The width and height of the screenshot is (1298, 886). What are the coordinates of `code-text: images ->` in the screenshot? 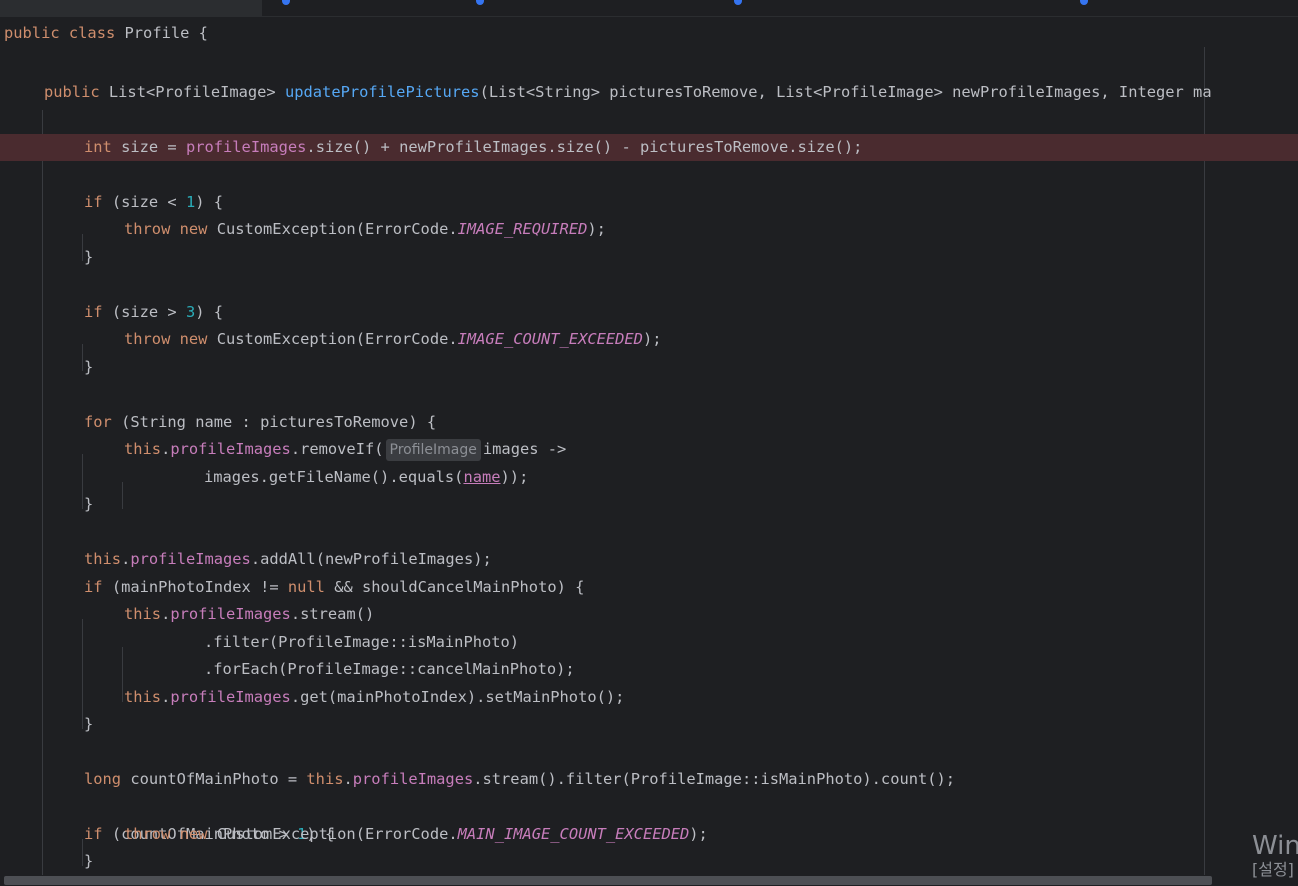 It's located at (524, 449).